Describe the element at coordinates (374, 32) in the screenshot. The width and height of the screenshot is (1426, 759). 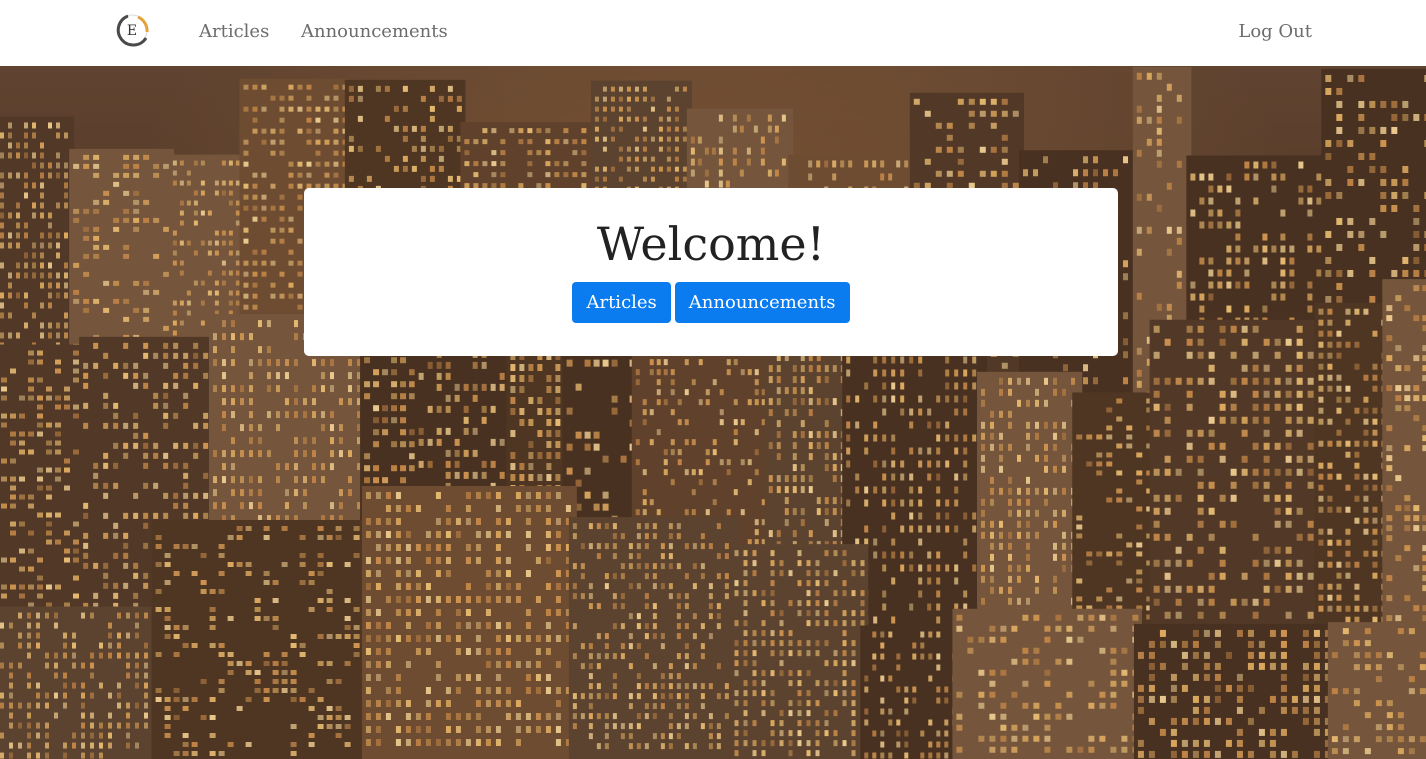
I see `nav-link-announcements: Announcements` at that location.